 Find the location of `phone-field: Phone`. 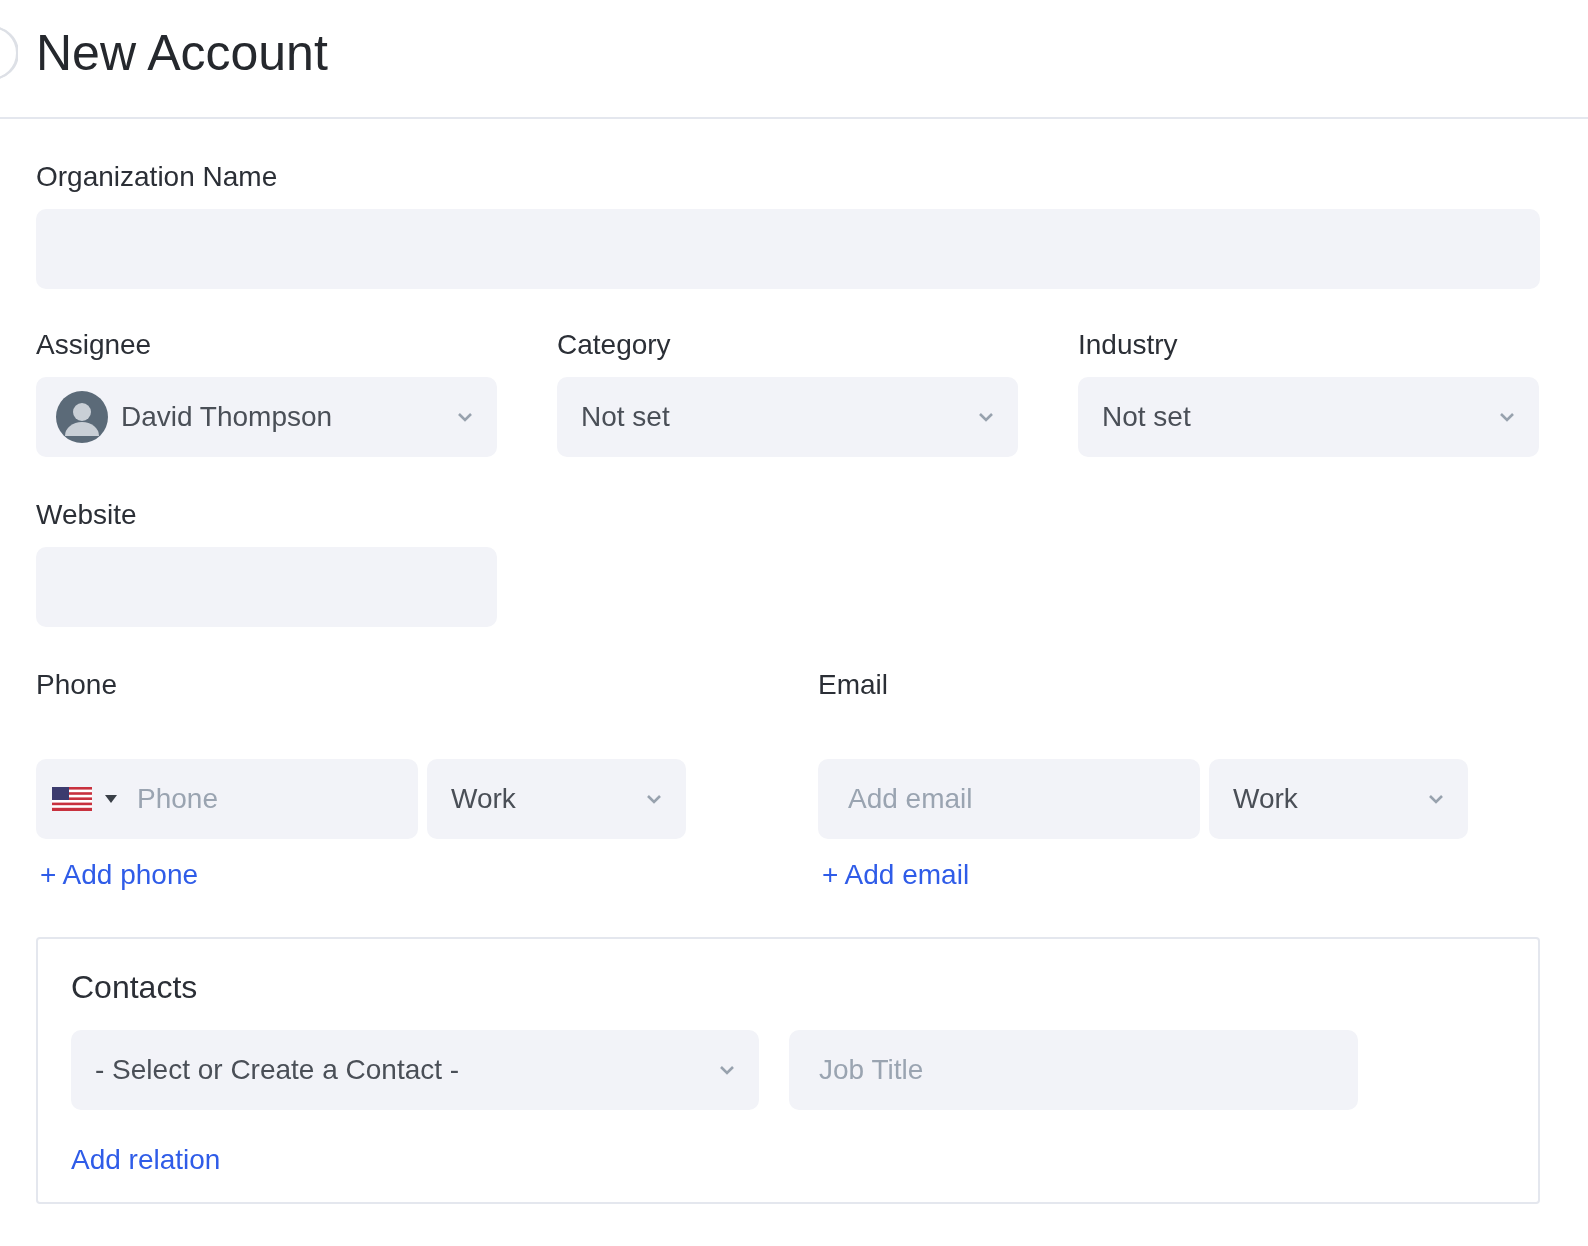

phone-field: Phone is located at coordinates (237, 799).